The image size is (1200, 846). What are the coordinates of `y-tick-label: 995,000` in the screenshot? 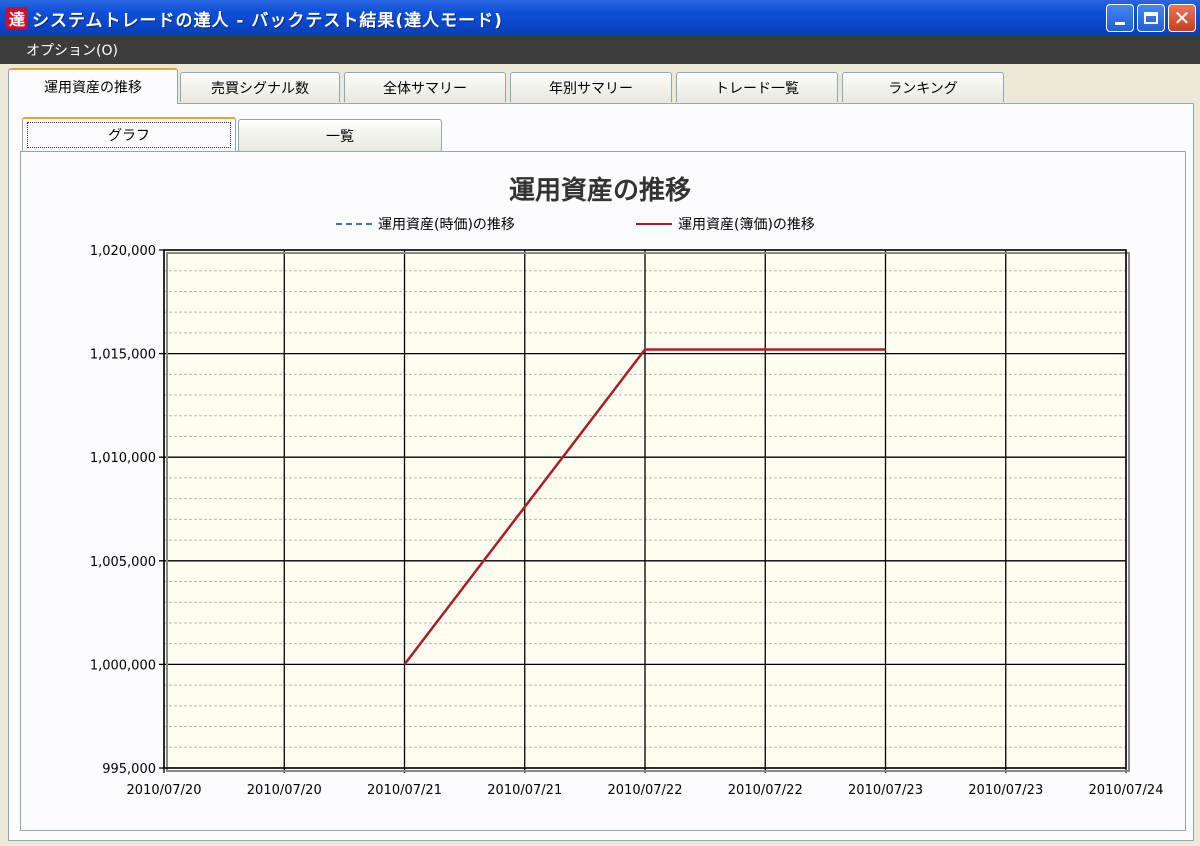 It's located at (129, 769).